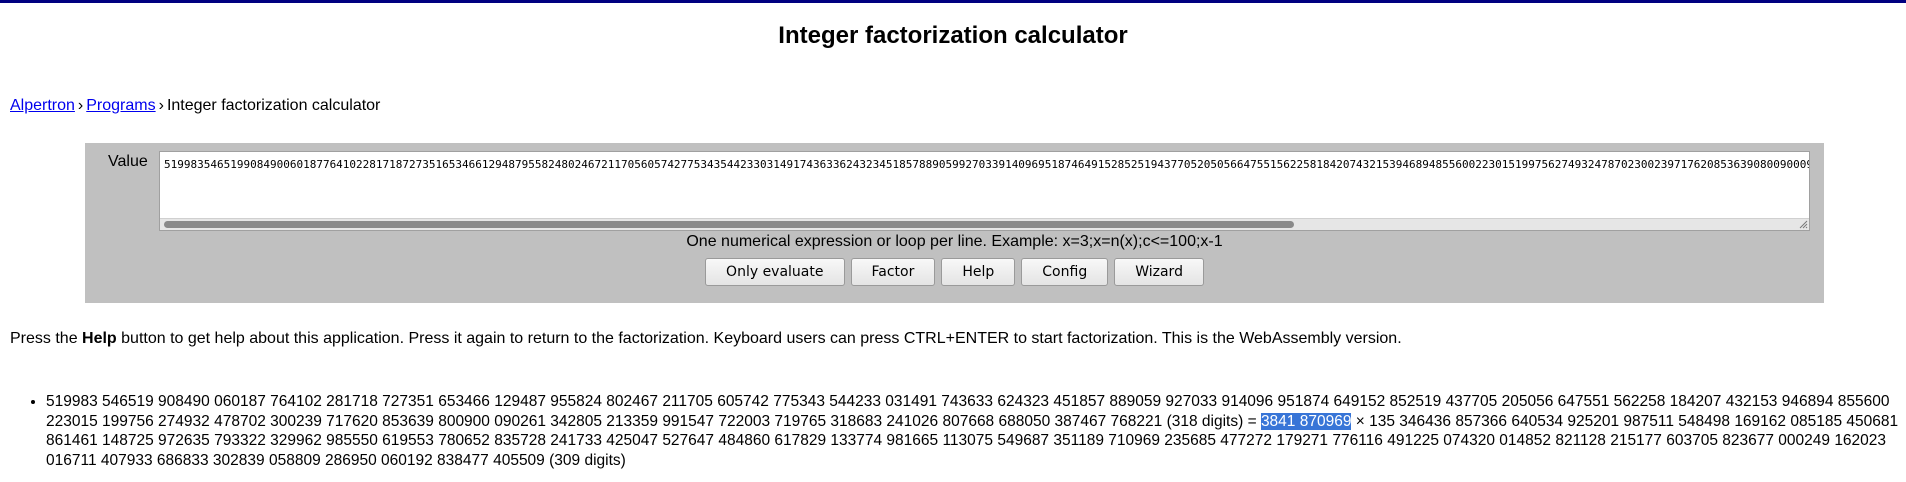 Image resolution: width=1906 pixels, height=482 pixels. Describe the element at coordinates (1065, 272) in the screenshot. I see `config-button: Config` at that location.